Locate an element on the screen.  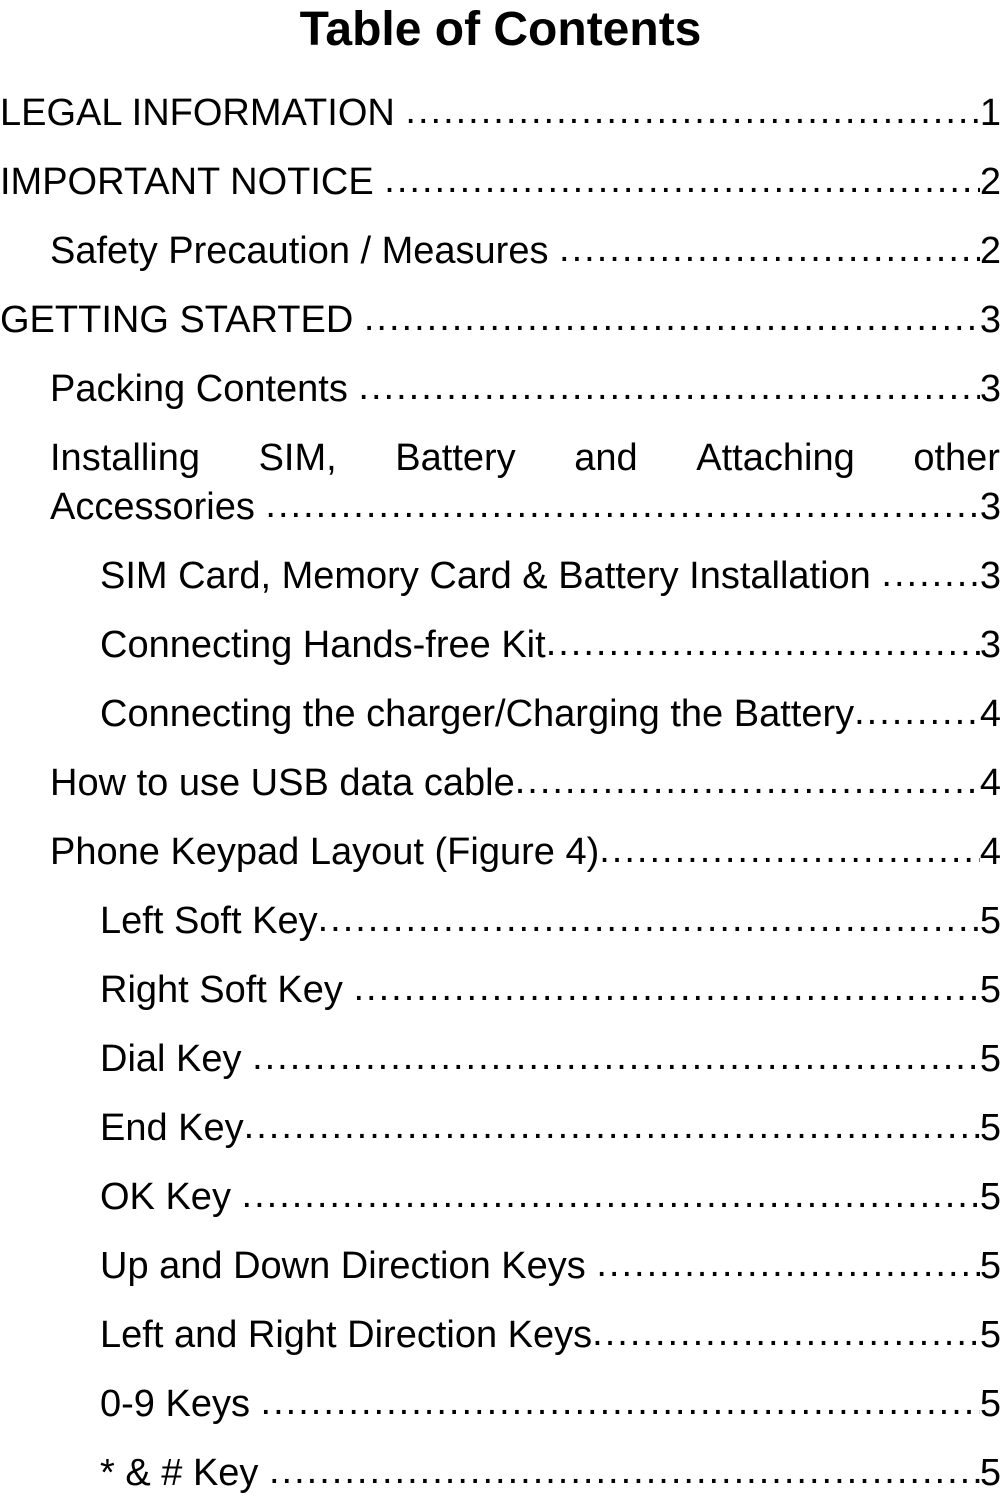
toc-entry-label: Up and Down Direction Keys is located at coordinates (343, 1266).